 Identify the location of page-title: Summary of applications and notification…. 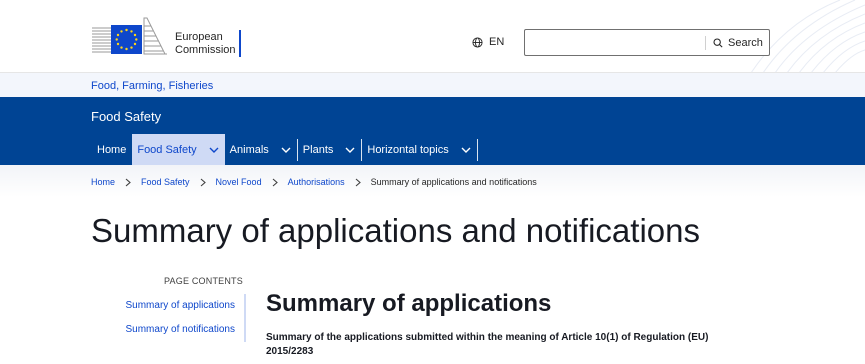
(395, 230).